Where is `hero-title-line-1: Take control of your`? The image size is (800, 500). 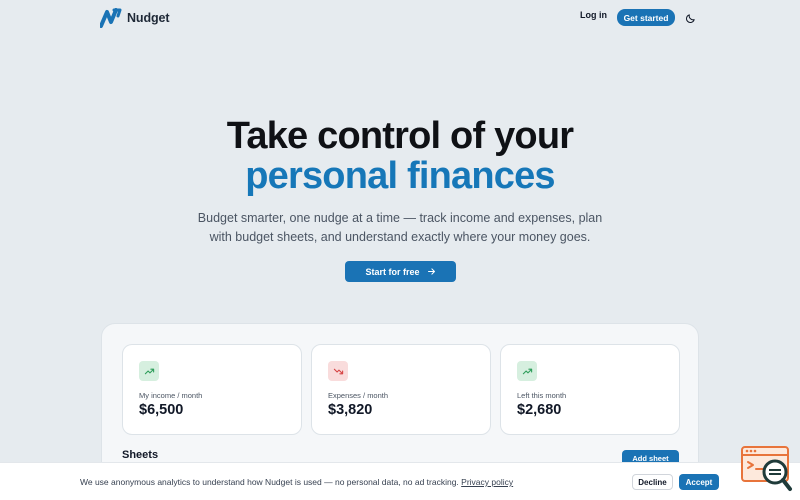 hero-title-line-1: Take control of your is located at coordinates (400, 136).